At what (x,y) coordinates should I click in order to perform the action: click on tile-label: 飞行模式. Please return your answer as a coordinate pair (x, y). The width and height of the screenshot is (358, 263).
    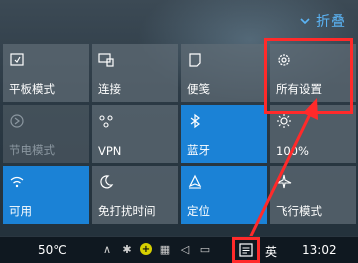
    Looking at the image, I should click on (299, 211).